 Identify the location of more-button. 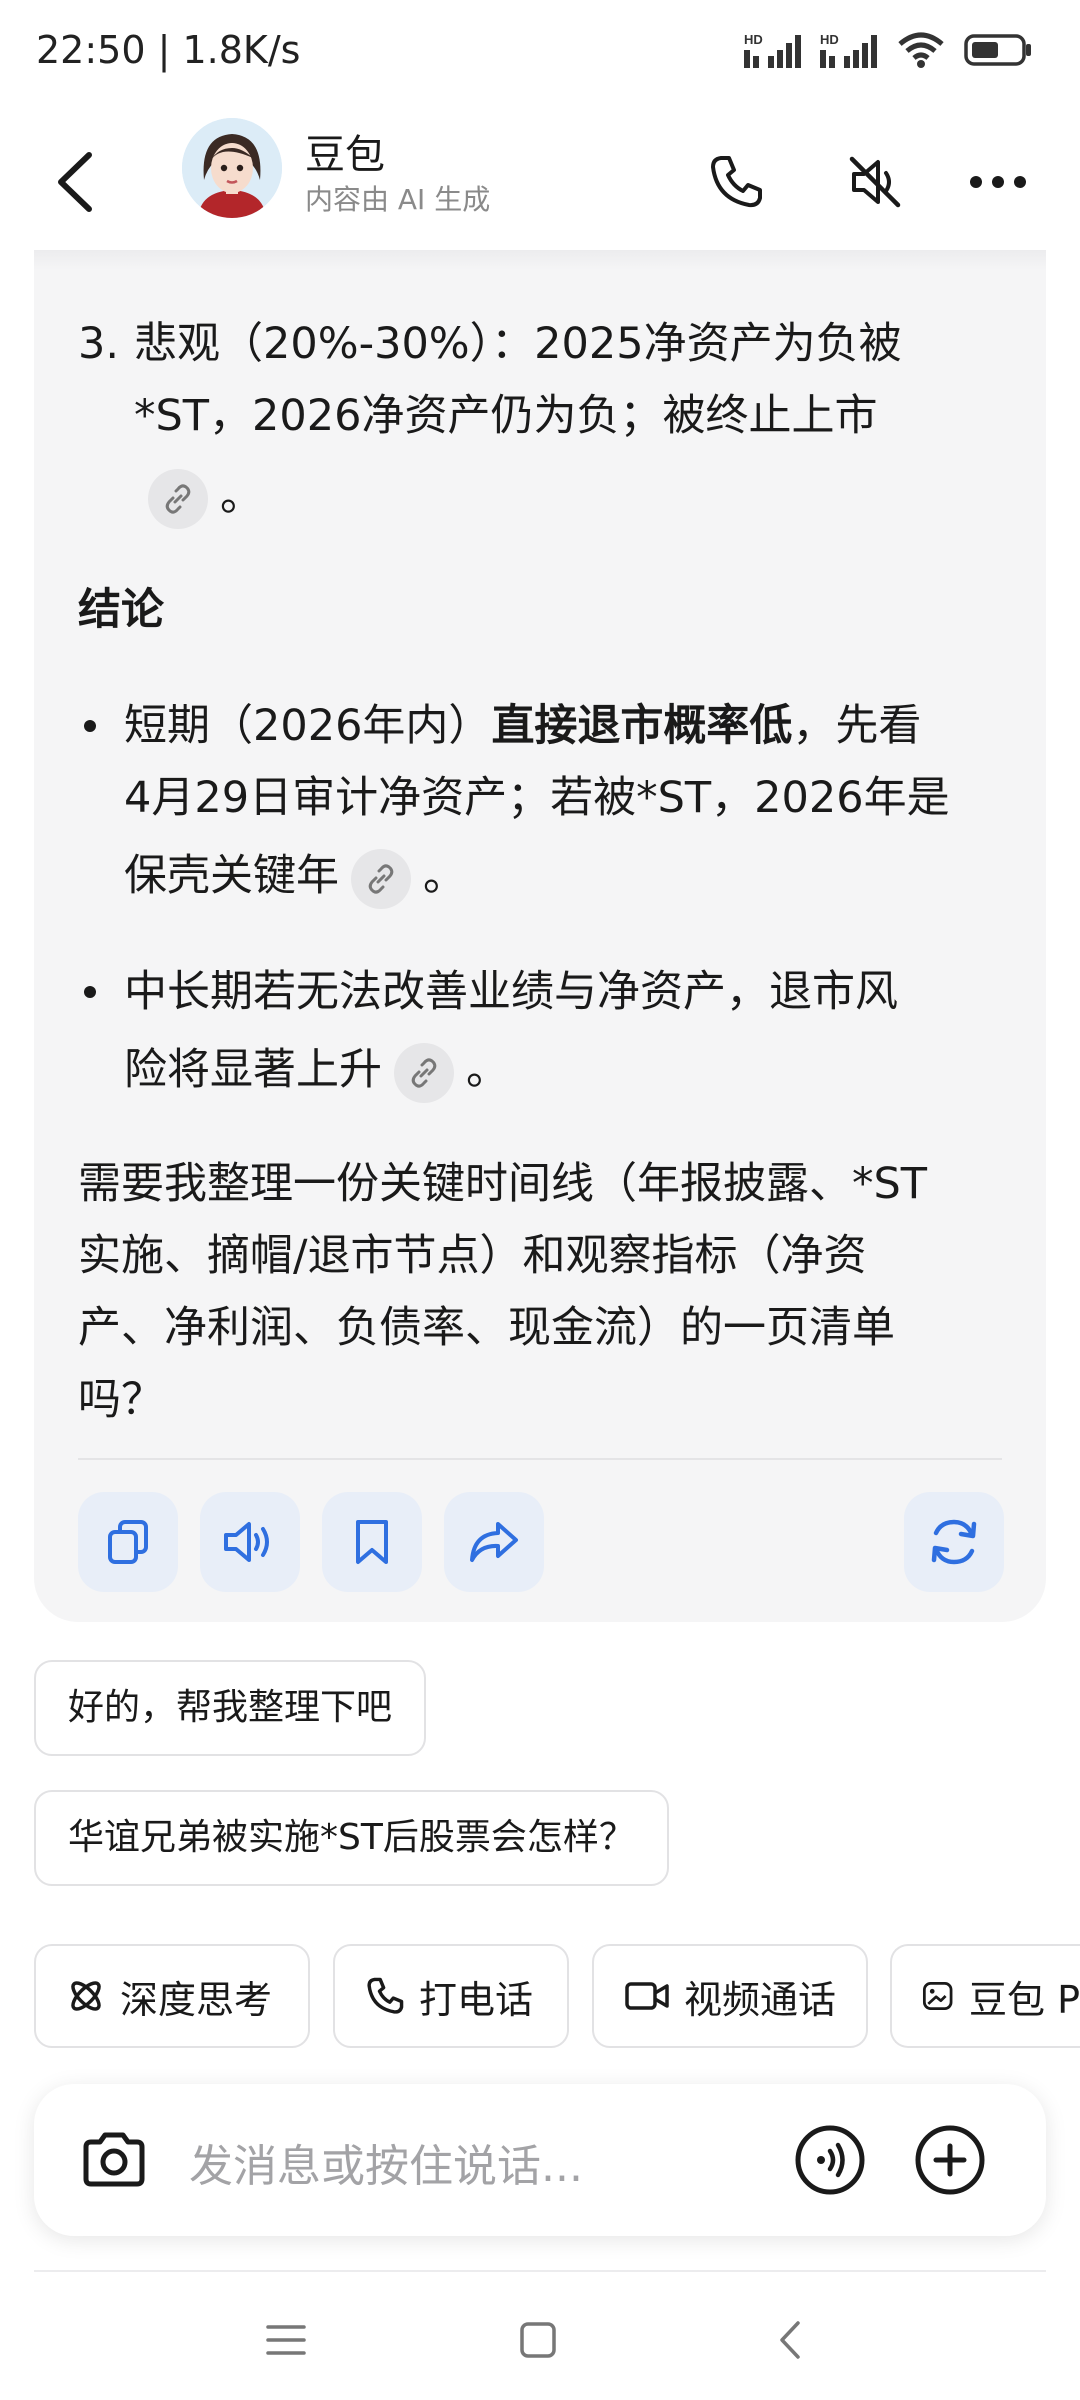
(998, 182).